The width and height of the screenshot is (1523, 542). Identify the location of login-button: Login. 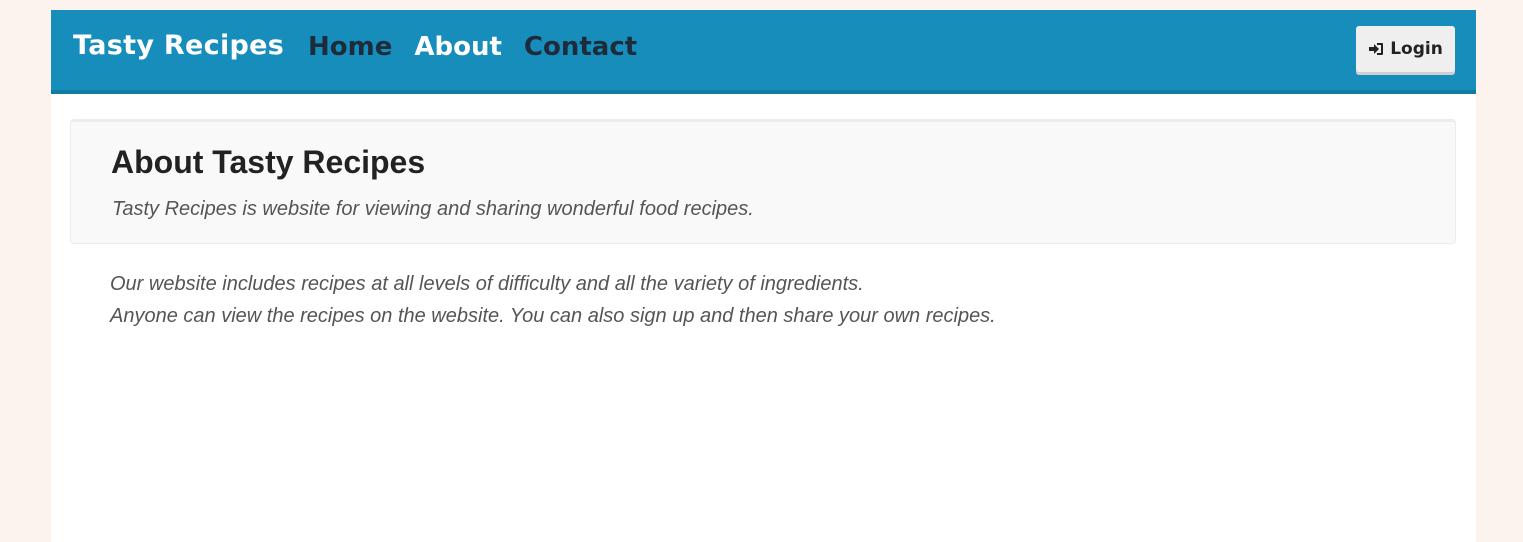
(1405, 49).